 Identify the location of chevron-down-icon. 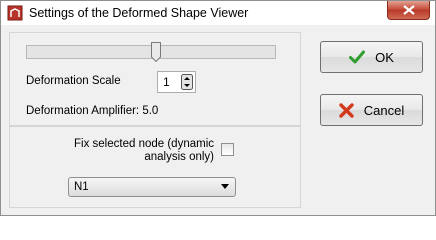
(225, 186).